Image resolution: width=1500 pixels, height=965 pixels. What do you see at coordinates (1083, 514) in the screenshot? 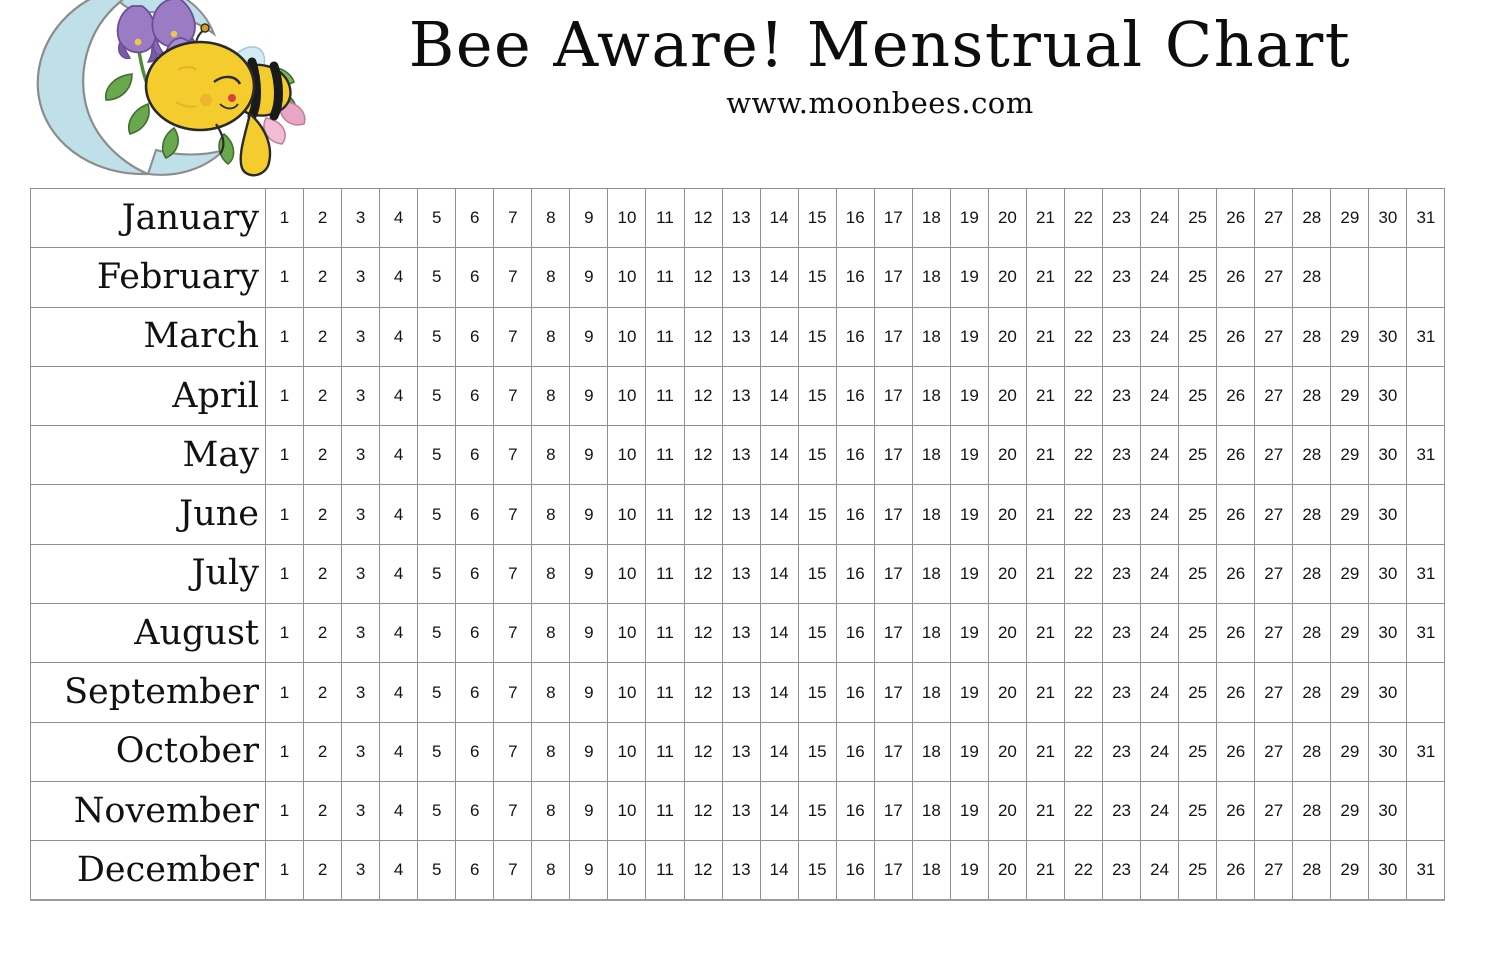
I see `day-cell-june-22: 22` at bounding box center [1083, 514].